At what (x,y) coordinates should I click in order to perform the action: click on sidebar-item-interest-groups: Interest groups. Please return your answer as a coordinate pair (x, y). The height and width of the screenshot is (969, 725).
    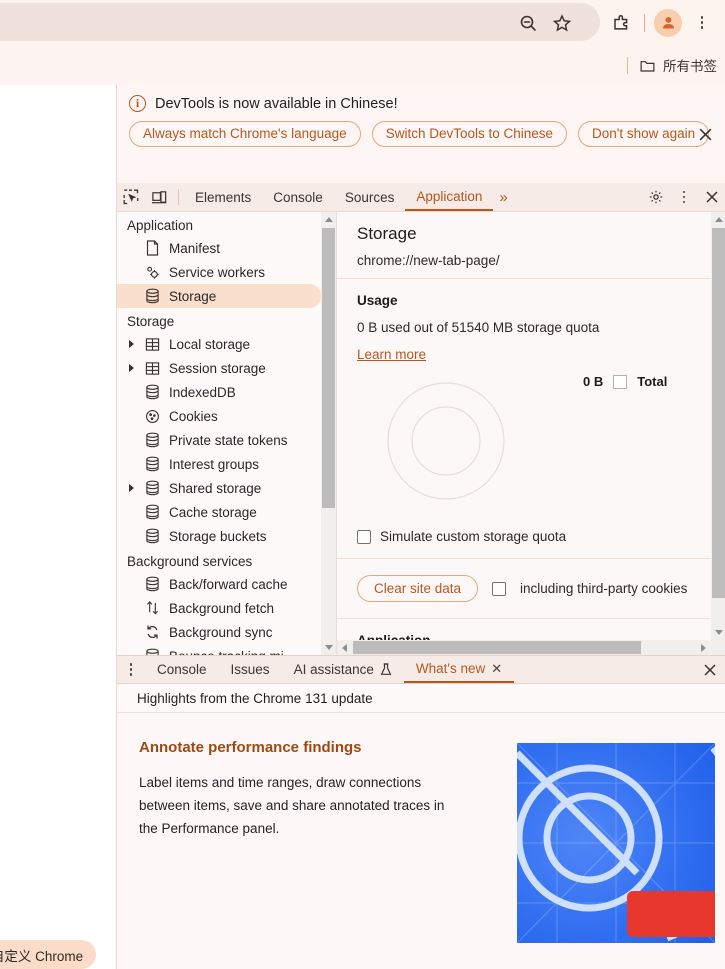
    Looking at the image, I should click on (219, 464).